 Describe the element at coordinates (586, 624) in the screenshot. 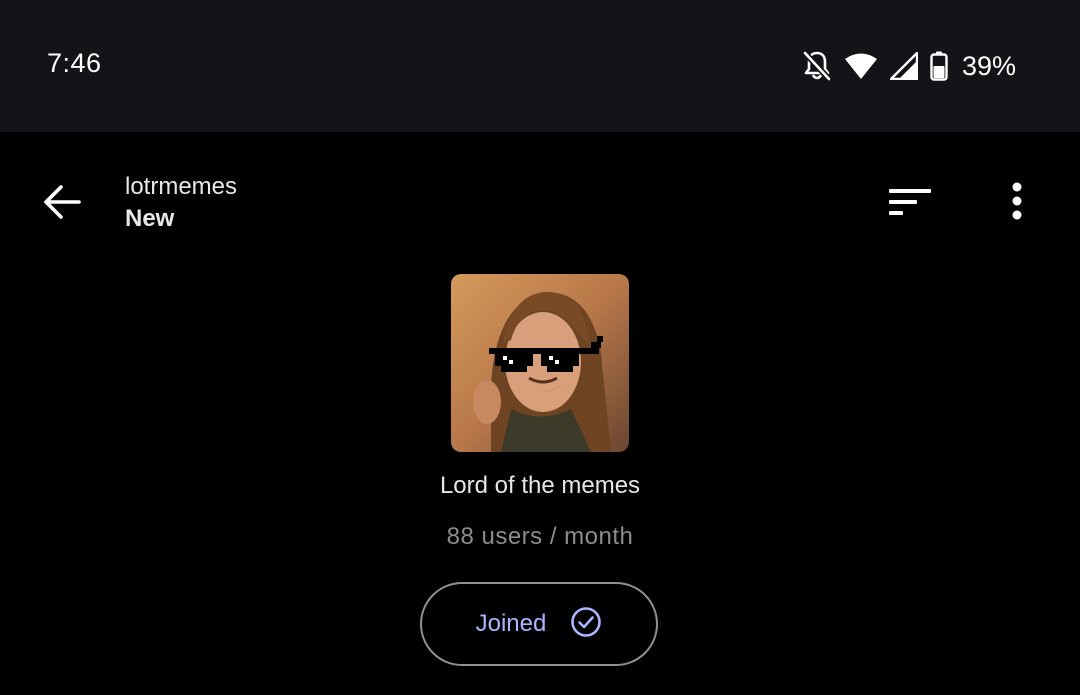

I see `check-circle-icon` at that location.